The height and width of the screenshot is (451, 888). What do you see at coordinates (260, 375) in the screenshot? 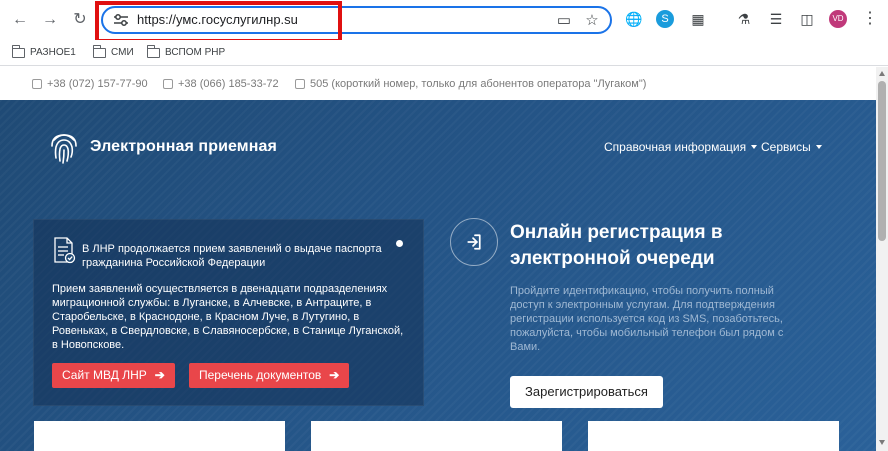
I see `documents-list-button-label: Перечень документов` at bounding box center [260, 375].